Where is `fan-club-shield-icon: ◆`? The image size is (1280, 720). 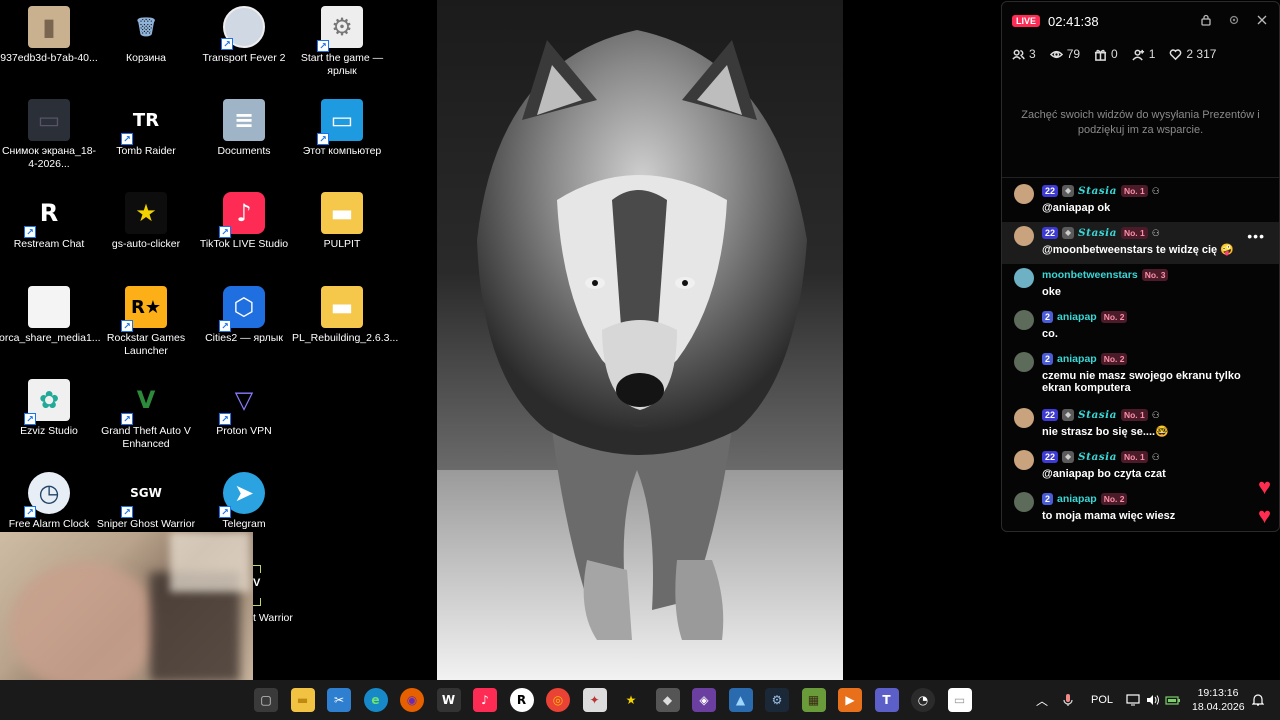 fan-club-shield-icon: ◆ is located at coordinates (1068, 233).